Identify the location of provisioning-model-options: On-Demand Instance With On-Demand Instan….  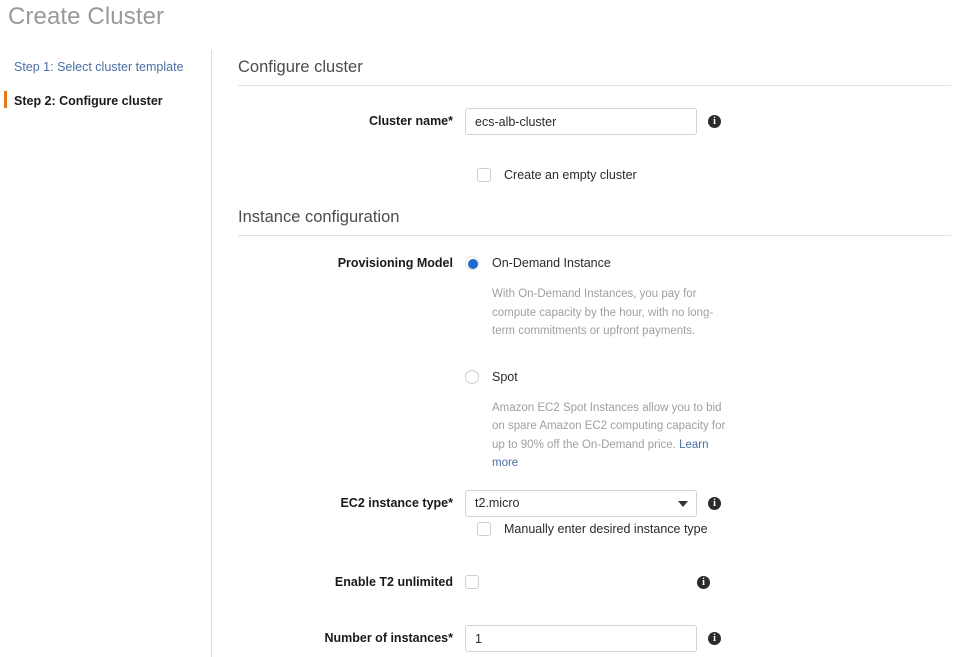
(596, 361).